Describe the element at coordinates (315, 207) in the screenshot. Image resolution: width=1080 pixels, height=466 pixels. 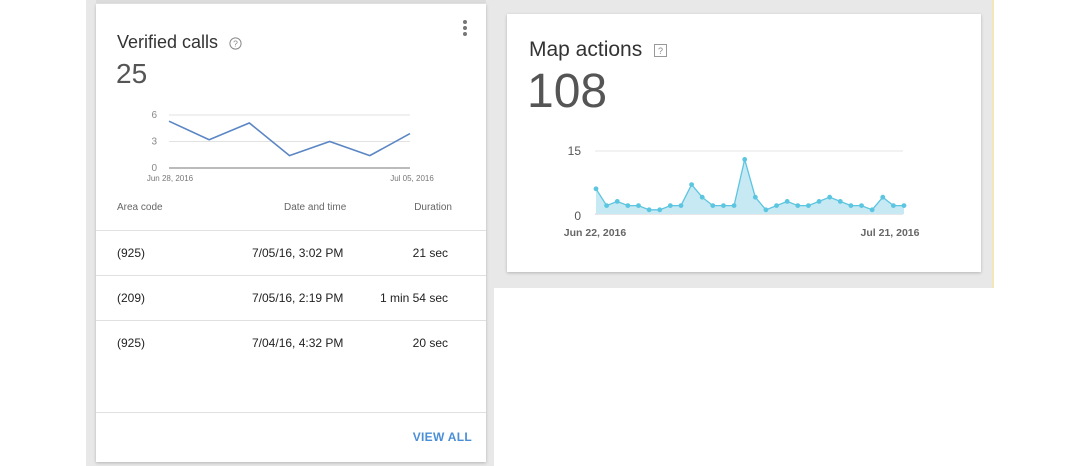
I see `header-date-time: Date and time` at that location.